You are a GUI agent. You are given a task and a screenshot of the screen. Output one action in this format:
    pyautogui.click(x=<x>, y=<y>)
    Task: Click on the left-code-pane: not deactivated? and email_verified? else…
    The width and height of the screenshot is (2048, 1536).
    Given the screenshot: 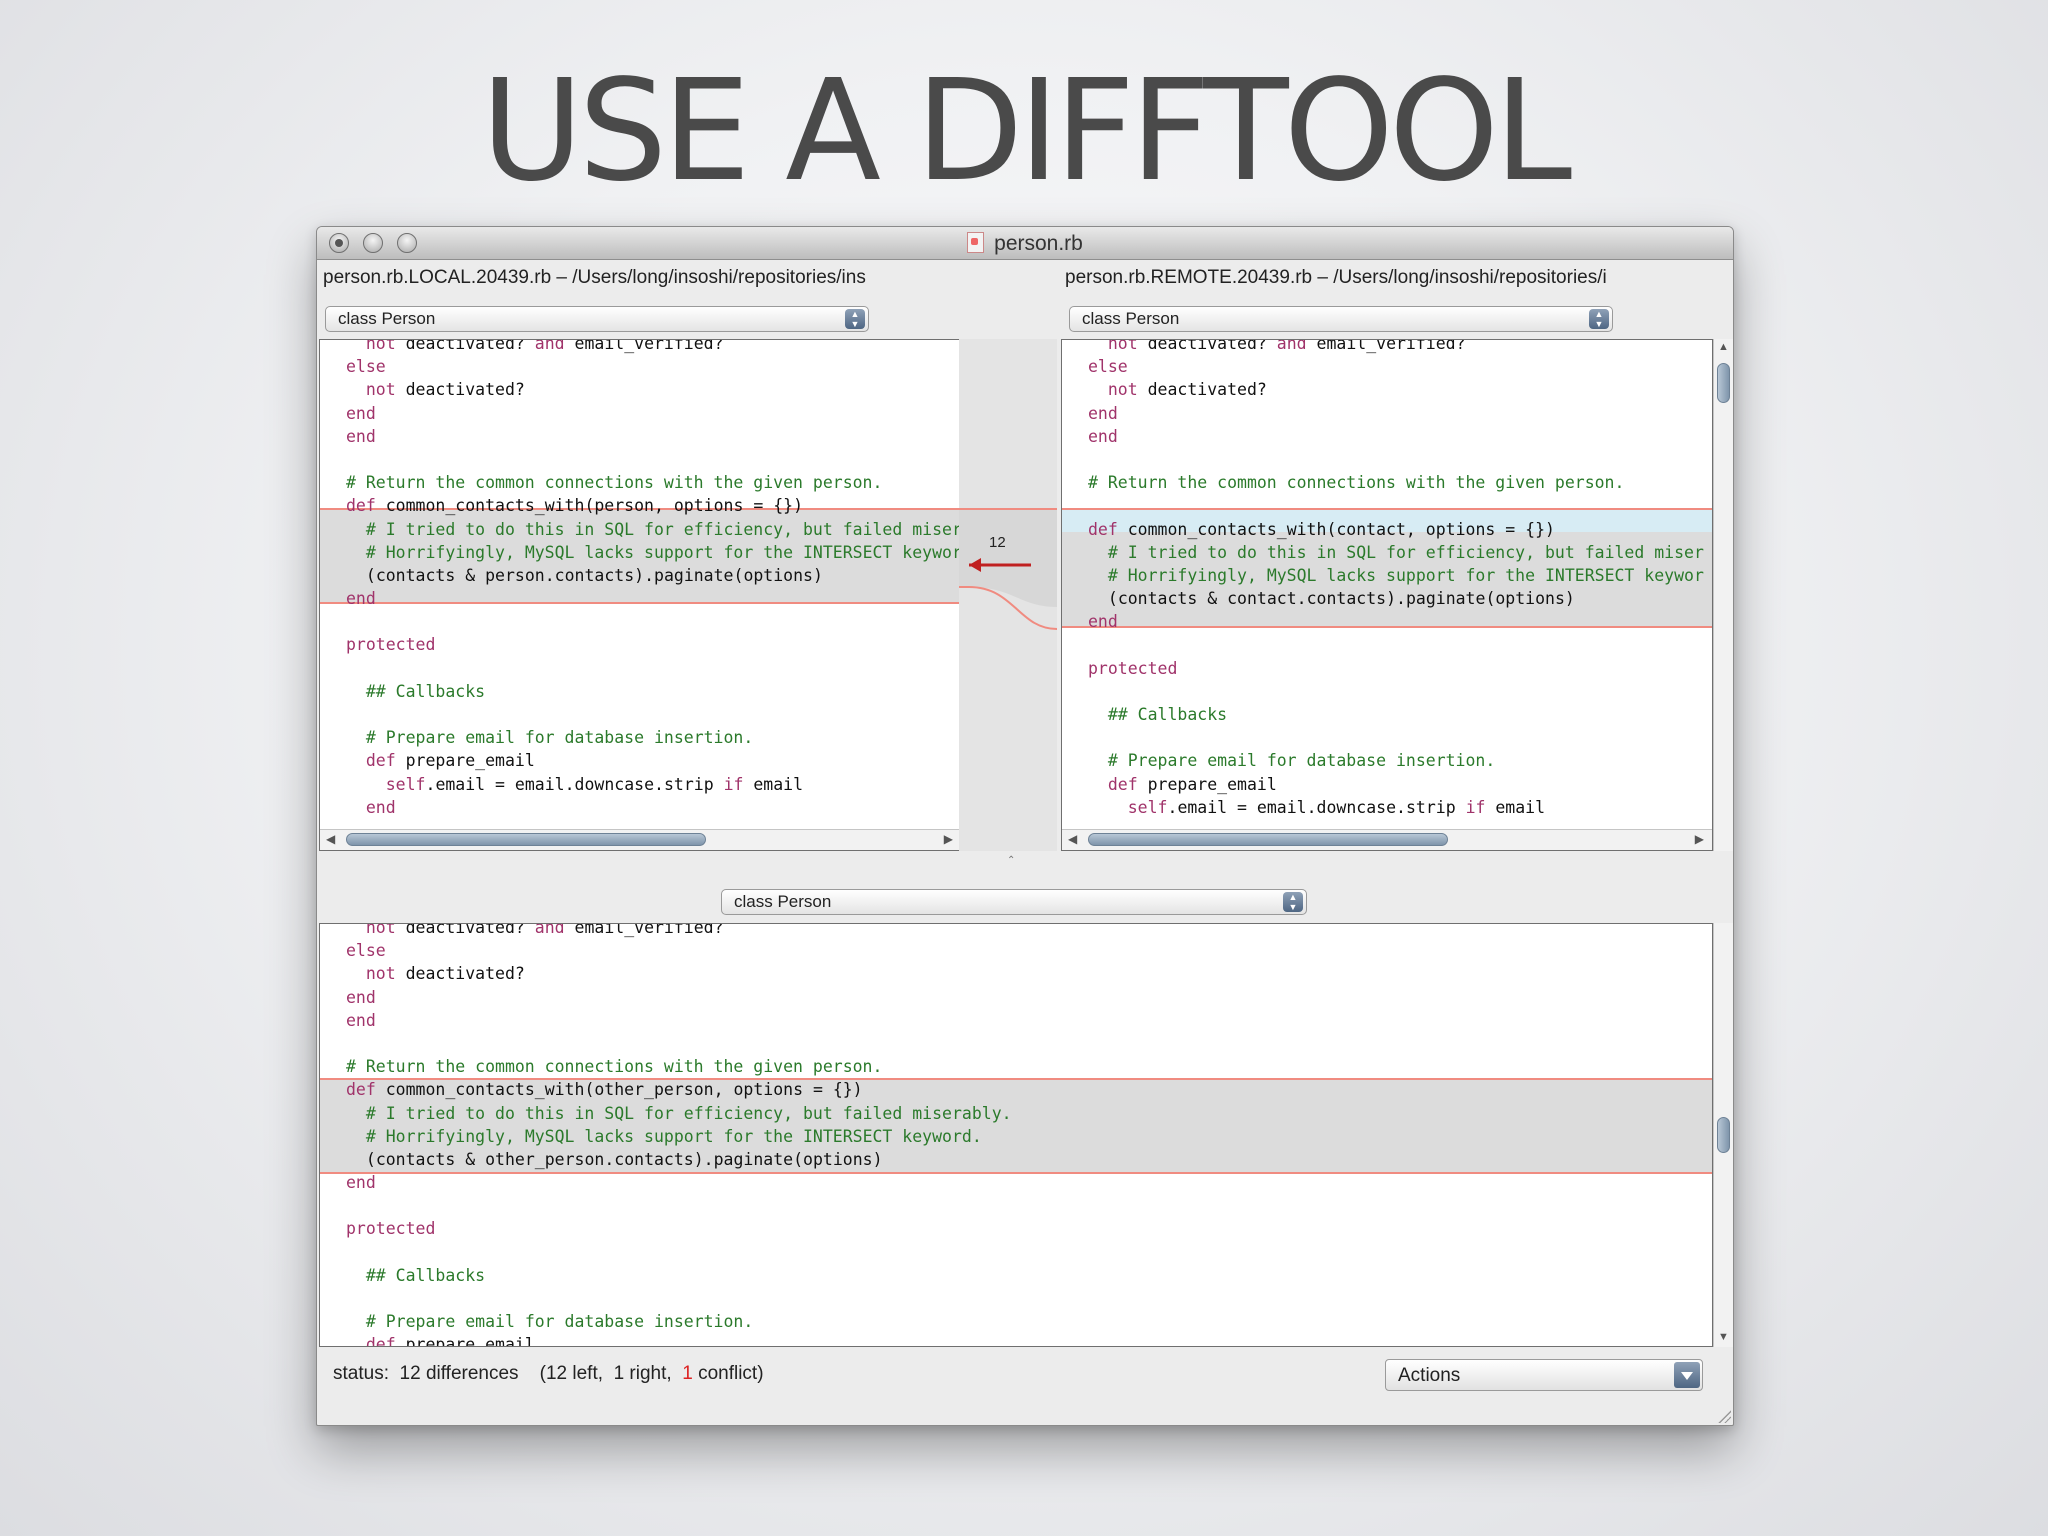 What is the action you would take?
    pyautogui.click(x=640, y=595)
    